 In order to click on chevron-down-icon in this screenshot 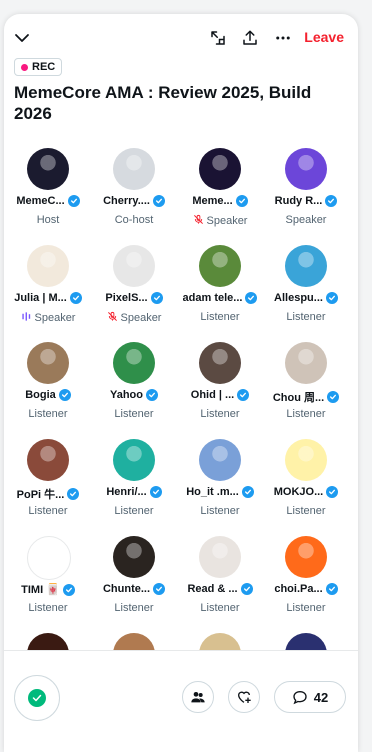, I will do `click(22, 38)`.